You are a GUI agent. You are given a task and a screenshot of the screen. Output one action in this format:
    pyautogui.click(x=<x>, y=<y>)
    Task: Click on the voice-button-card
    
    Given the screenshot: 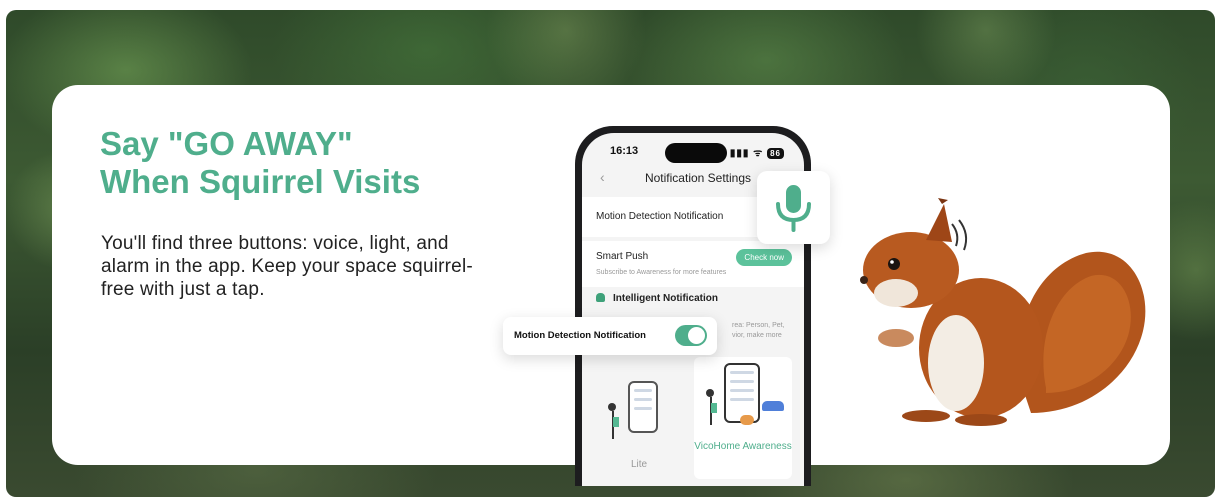 What is the action you would take?
    pyautogui.click(x=793, y=207)
    